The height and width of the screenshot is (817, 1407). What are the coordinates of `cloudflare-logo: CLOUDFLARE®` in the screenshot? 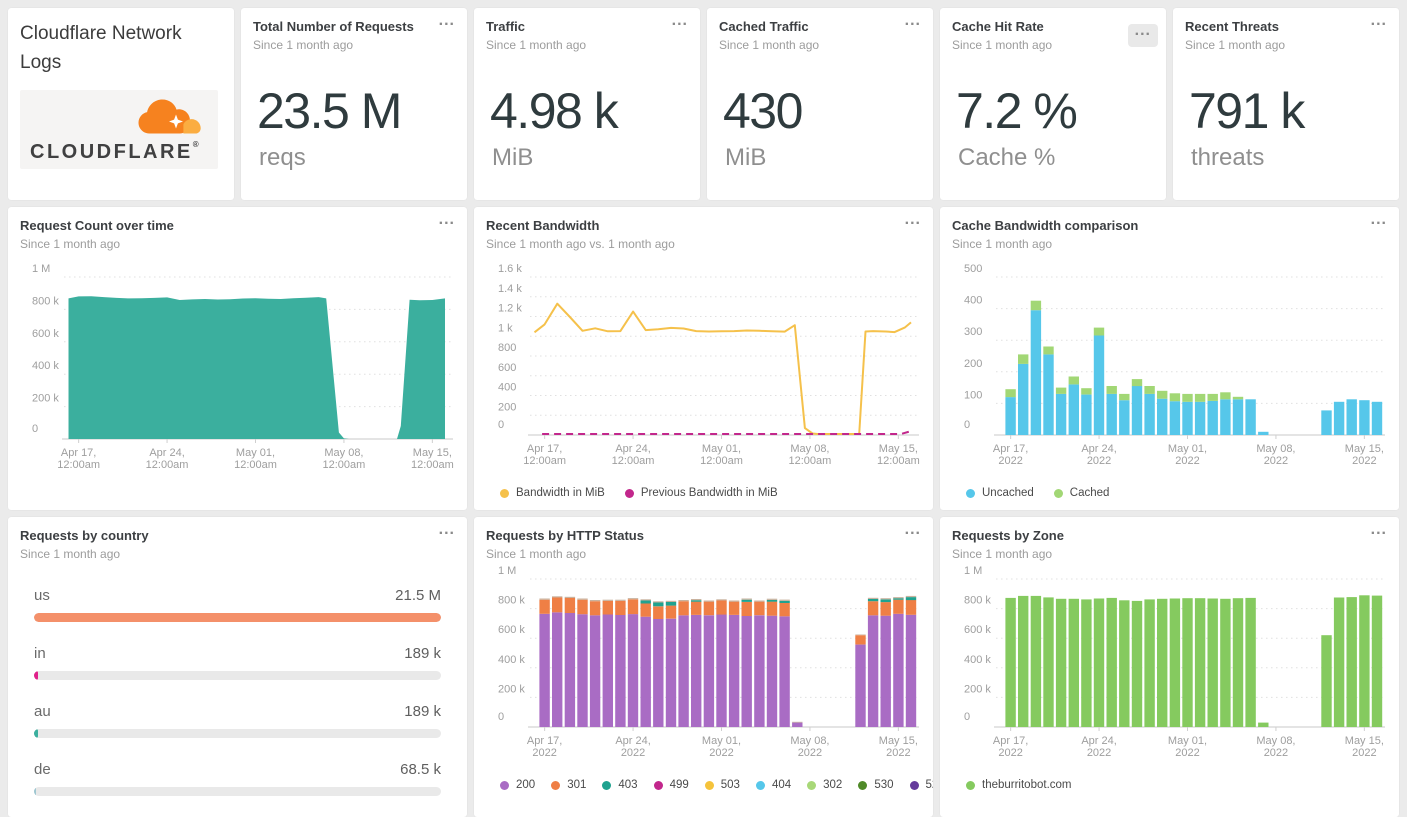 It's located at (119, 129).